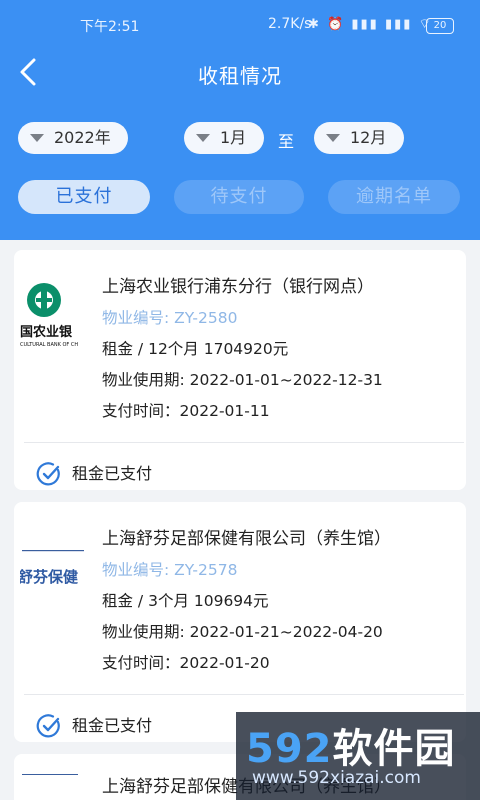 The width and height of the screenshot is (480, 800). Describe the element at coordinates (290, 24) in the screenshot. I see `network-speed: 2.7K/s` at that location.